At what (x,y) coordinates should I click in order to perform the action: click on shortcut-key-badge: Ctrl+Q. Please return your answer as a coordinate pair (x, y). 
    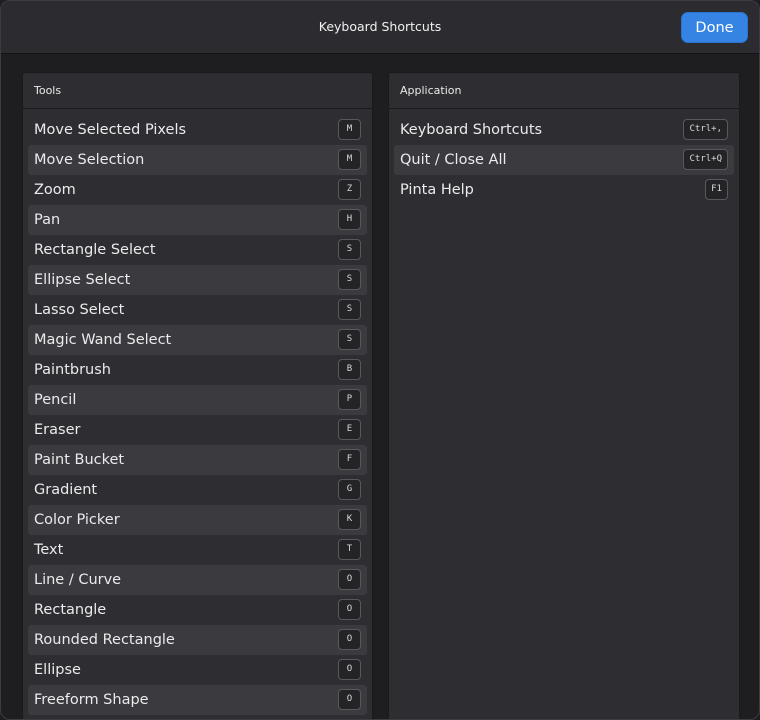
    Looking at the image, I should click on (705, 159).